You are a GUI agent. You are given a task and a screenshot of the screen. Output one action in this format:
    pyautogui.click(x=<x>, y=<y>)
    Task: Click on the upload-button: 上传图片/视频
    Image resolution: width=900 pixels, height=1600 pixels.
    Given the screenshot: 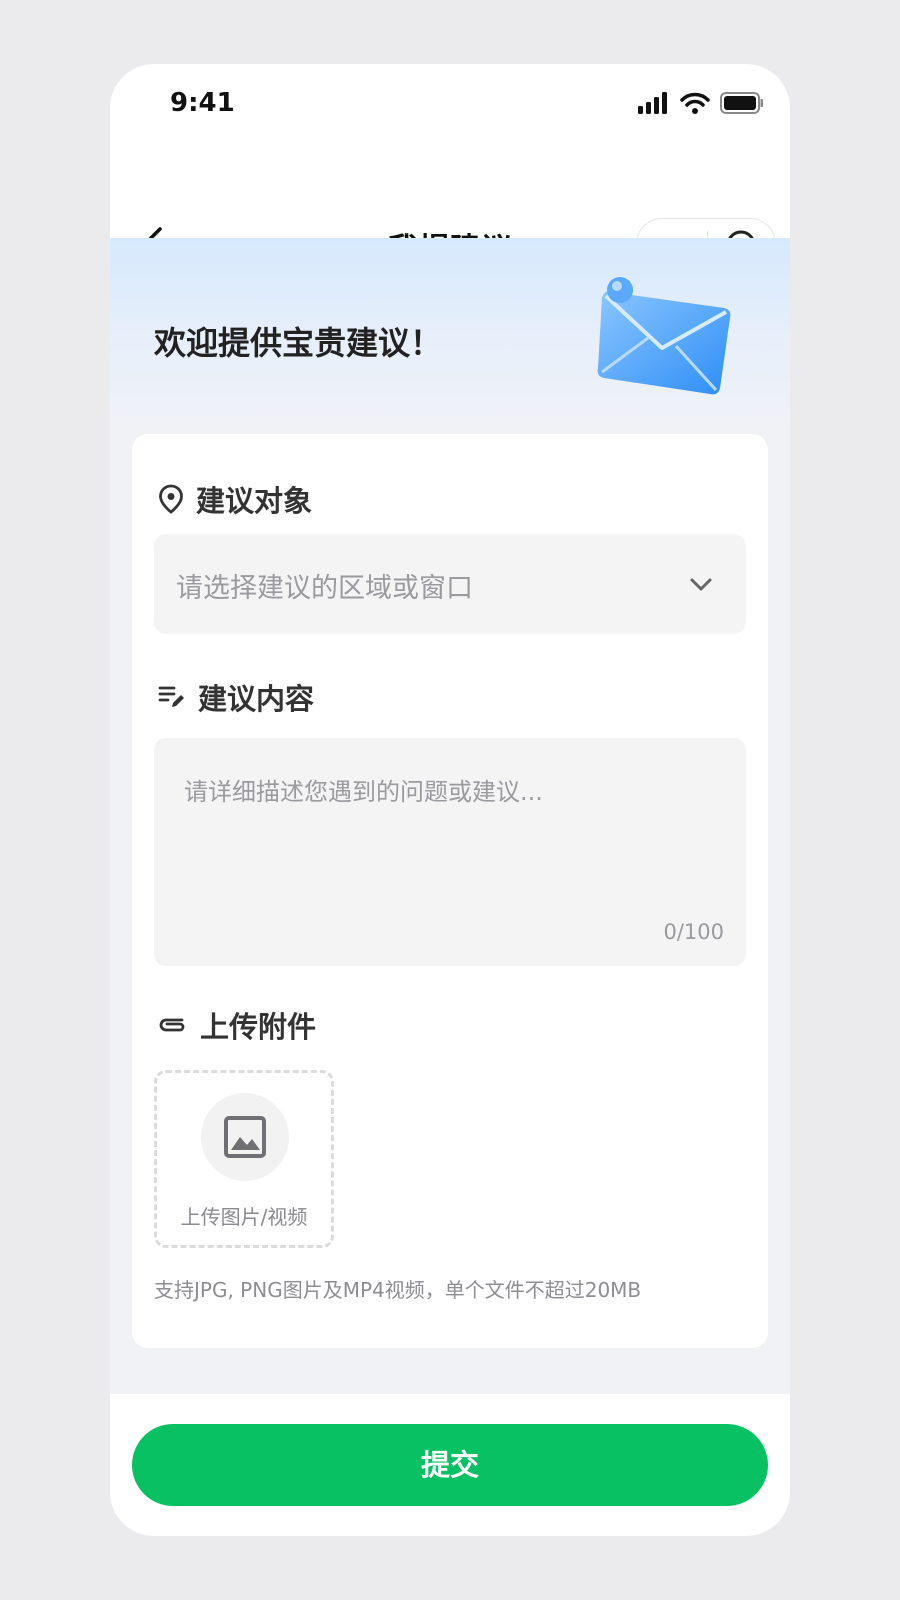 What is the action you would take?
    pyautogui.click(x=244, y=1159)
    